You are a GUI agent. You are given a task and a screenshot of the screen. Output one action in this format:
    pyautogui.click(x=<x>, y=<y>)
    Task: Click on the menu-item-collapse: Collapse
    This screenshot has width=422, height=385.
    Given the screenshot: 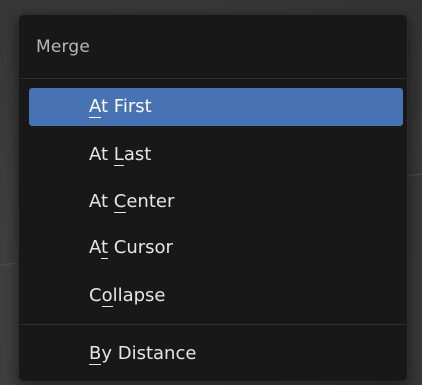 What is the action you would take?
    pyautogui.click(x=216, y=296)
    